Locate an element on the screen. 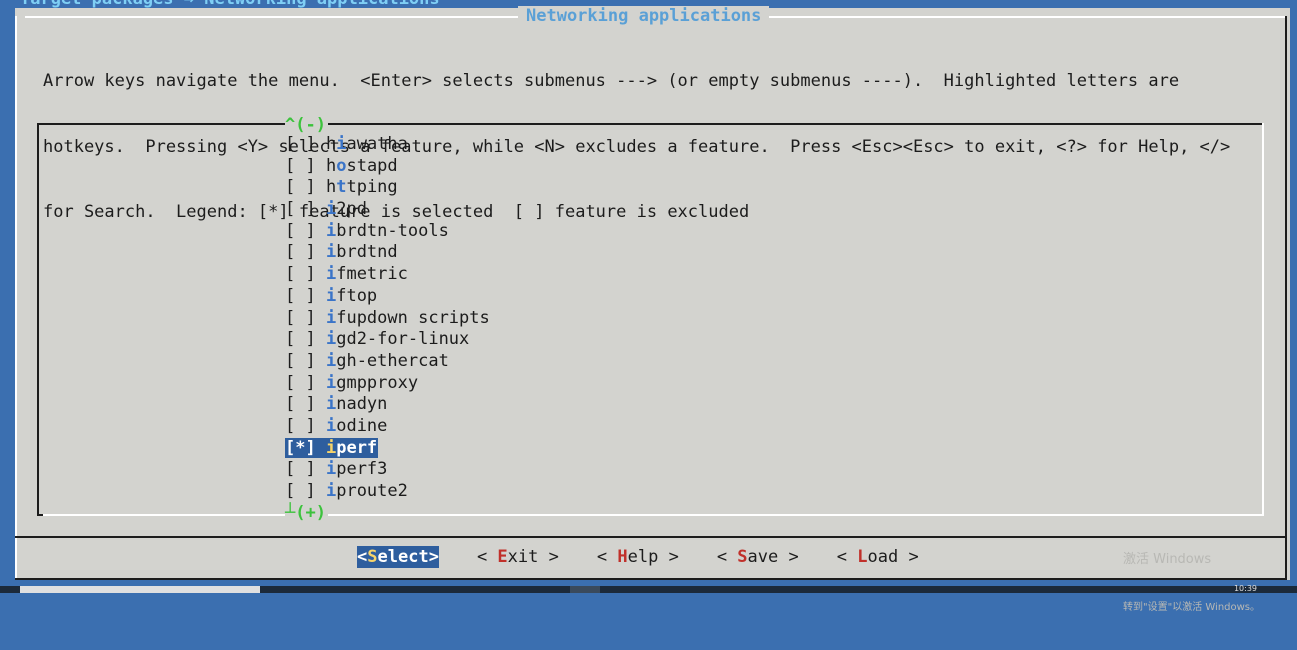 The height and width of the screenshot is (650, 1297). menu-item-label: ftop is located at coordinates (357, 295).